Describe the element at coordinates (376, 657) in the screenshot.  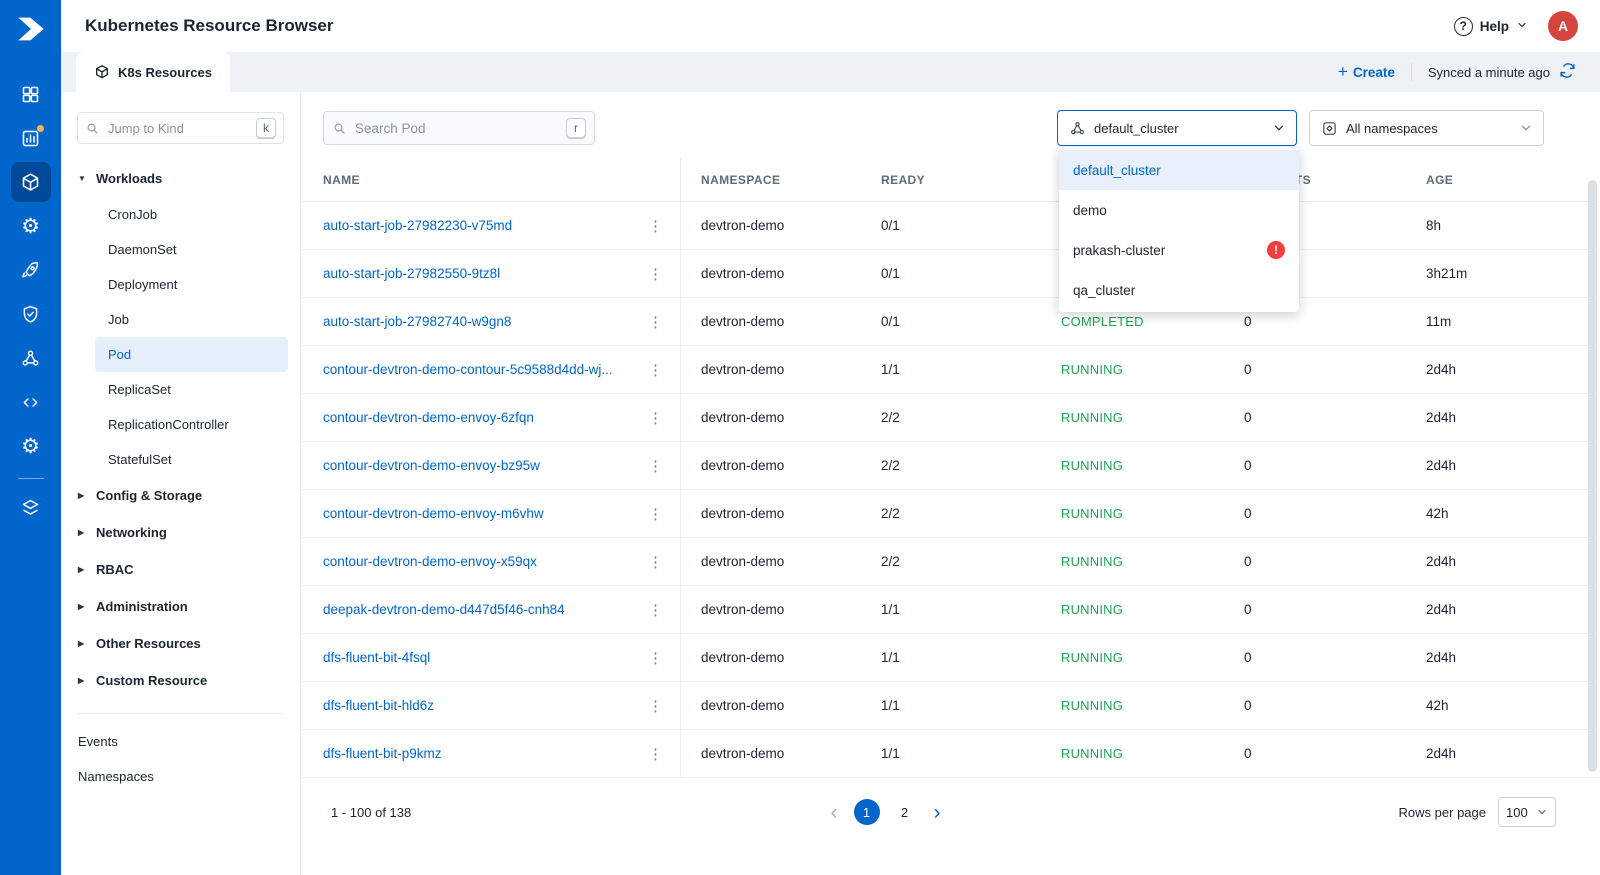
I see `pod-name-link: dfs-fluent-bit-4fsql` at that location.